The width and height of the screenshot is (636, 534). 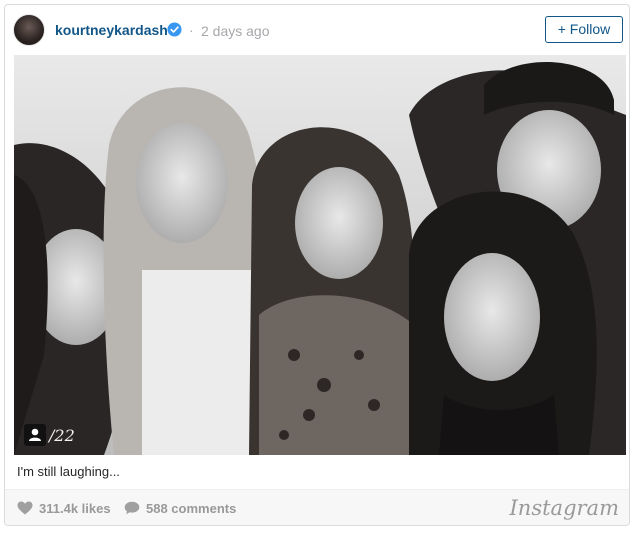 I want to click on follow-button: + Follow, so click(x=584, y=29).